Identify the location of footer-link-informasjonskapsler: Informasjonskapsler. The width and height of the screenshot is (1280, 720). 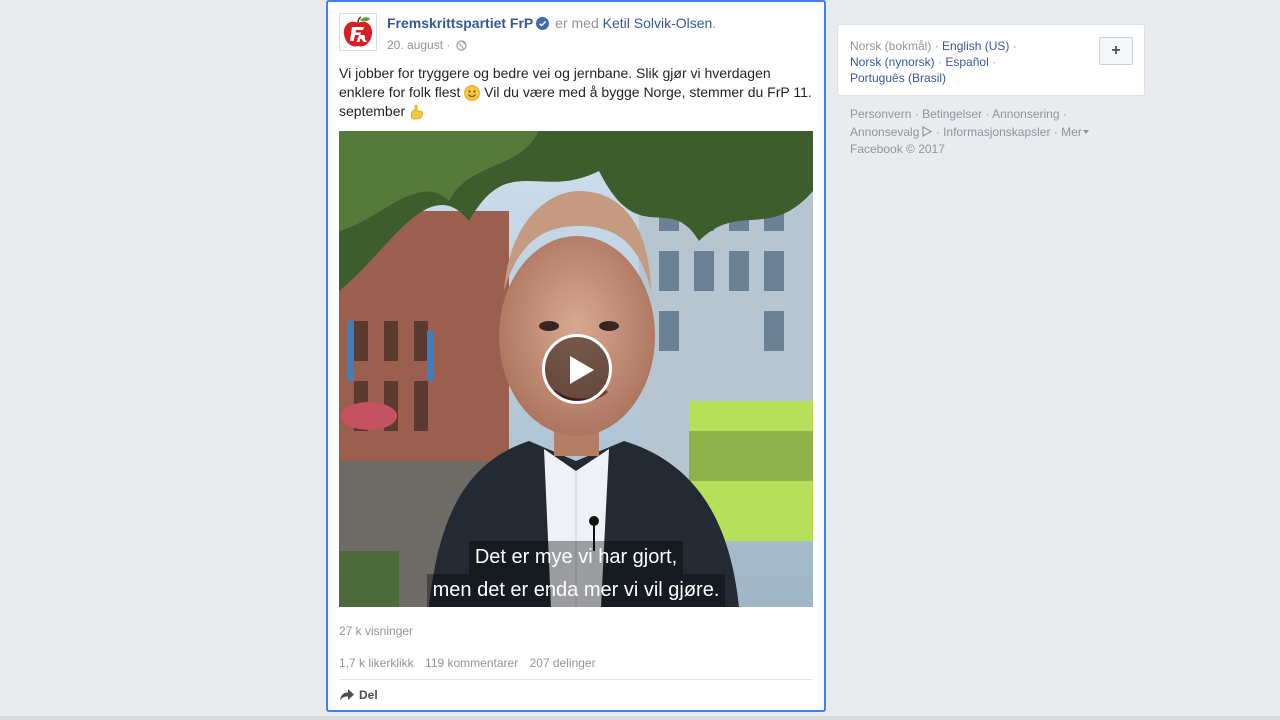
(996, 132).